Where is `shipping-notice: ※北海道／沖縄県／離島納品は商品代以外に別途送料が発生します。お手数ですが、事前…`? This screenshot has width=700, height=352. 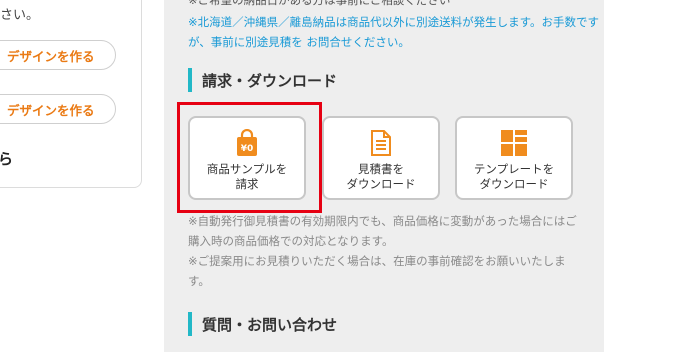 shipping-notice: ※北海道／沖縄県／離島納品は商品代以外に別途送料が発生します。お手数ですが、事前… is located at coordinates (393, 32).